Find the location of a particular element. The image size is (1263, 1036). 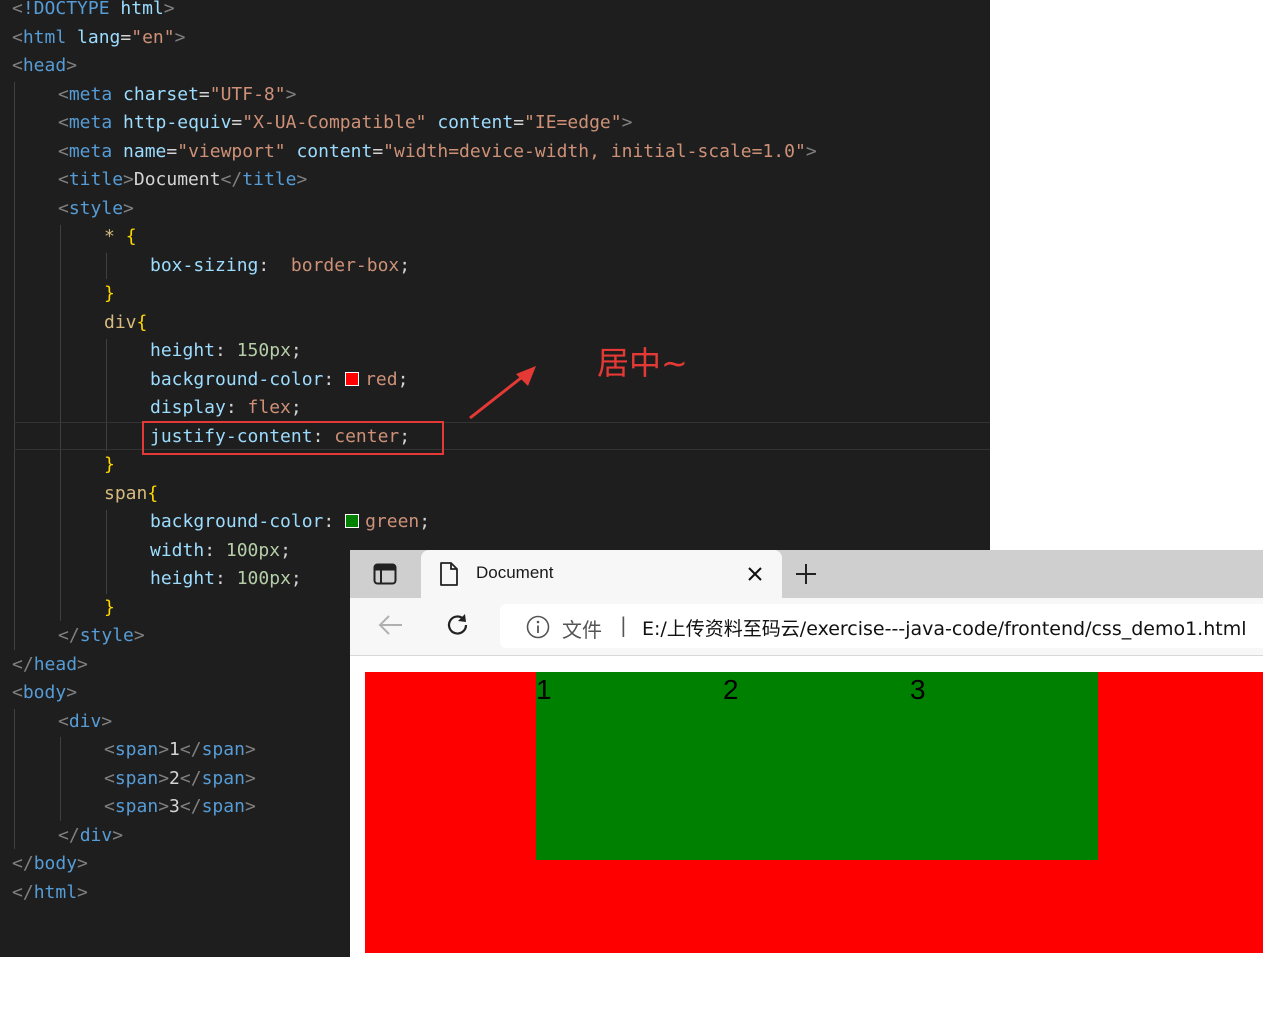

code-line: display: flex; is located at coordinates (226, 407).